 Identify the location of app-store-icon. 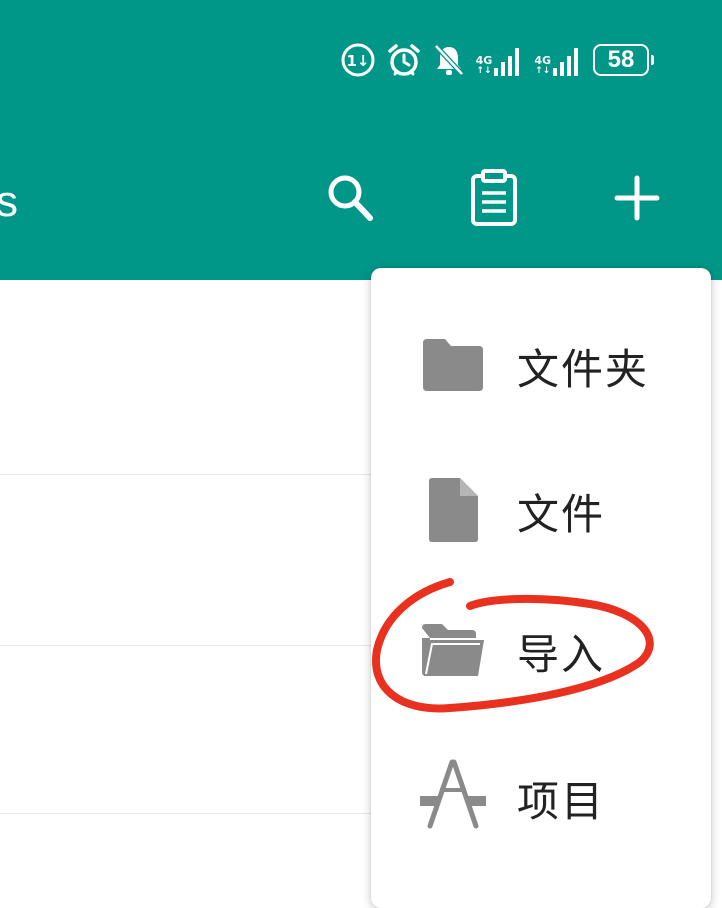
(453, 794).